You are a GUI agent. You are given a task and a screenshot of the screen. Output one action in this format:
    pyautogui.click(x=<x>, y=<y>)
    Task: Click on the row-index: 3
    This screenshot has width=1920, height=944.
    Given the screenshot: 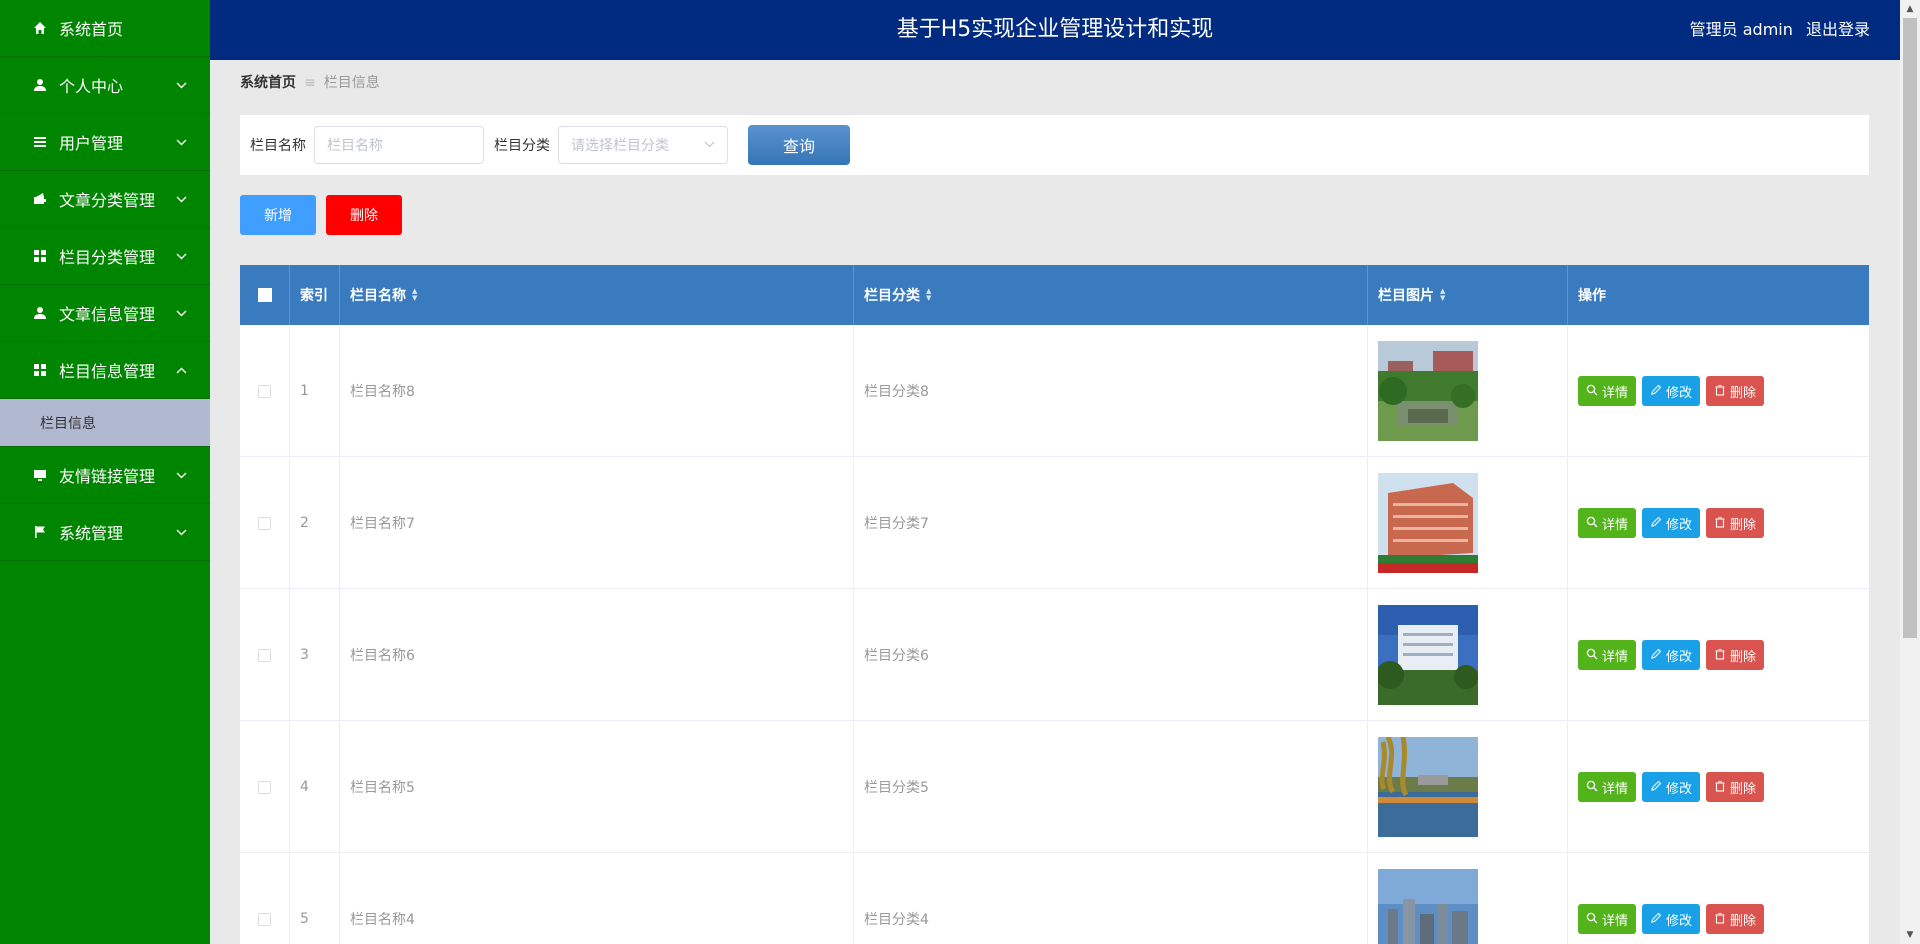 What is the action you would take?
    pyautogui.click(x=315, y=655)
    